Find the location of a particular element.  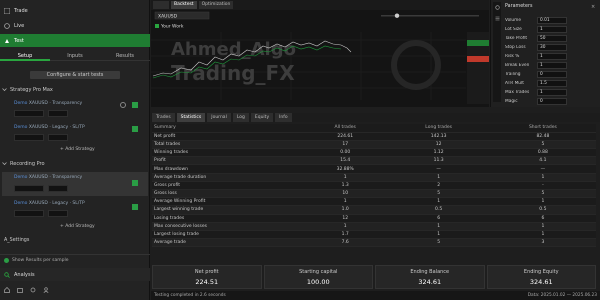

table-row: Average trade duration 1 1 1 is located at coordinates (374, 177).